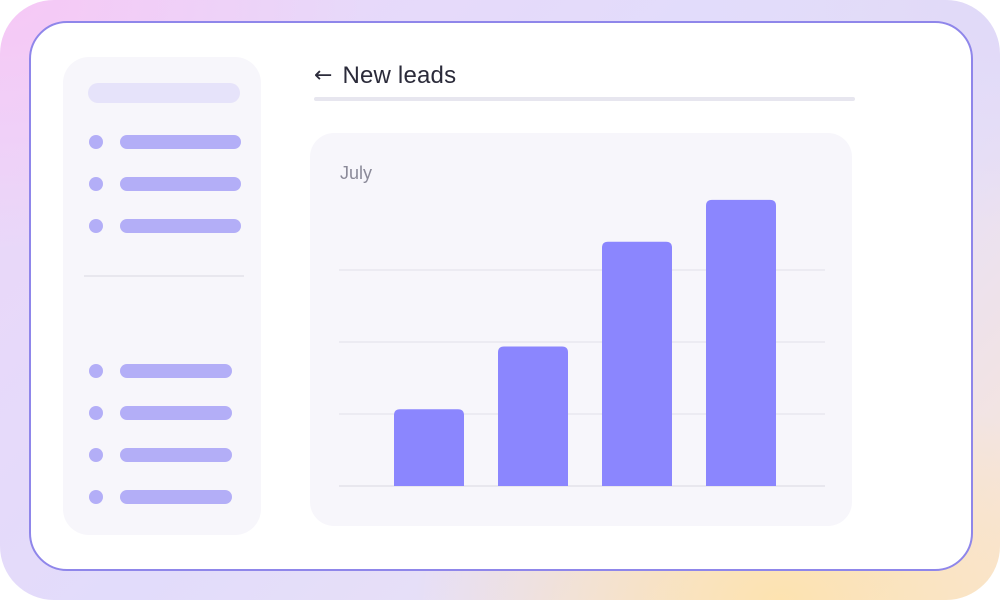 The image size is (1000, 600). What do you see at coordinates (164, 93) in the screenshot?
I see `sidebar-header-placeholder` at bounding box center [164, 93].